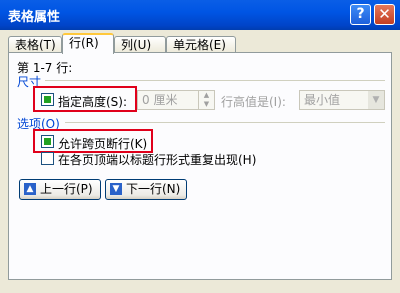  Describe the element at coordinates (84, 43) in the screenshot. I see `tab-row-label: 行(R)` at that location.